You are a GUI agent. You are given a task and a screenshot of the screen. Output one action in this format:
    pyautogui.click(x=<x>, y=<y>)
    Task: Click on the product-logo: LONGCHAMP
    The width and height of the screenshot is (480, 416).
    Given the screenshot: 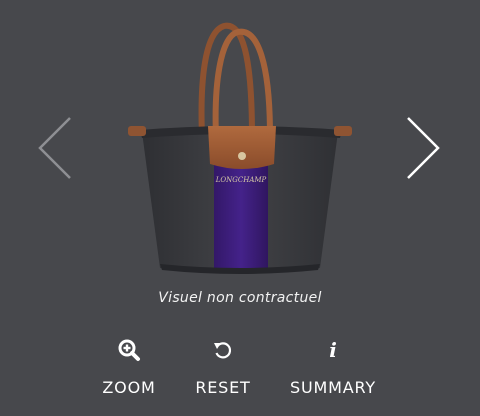 What is the action you would take?
    pyautogui.click(x=241, y=180)
    